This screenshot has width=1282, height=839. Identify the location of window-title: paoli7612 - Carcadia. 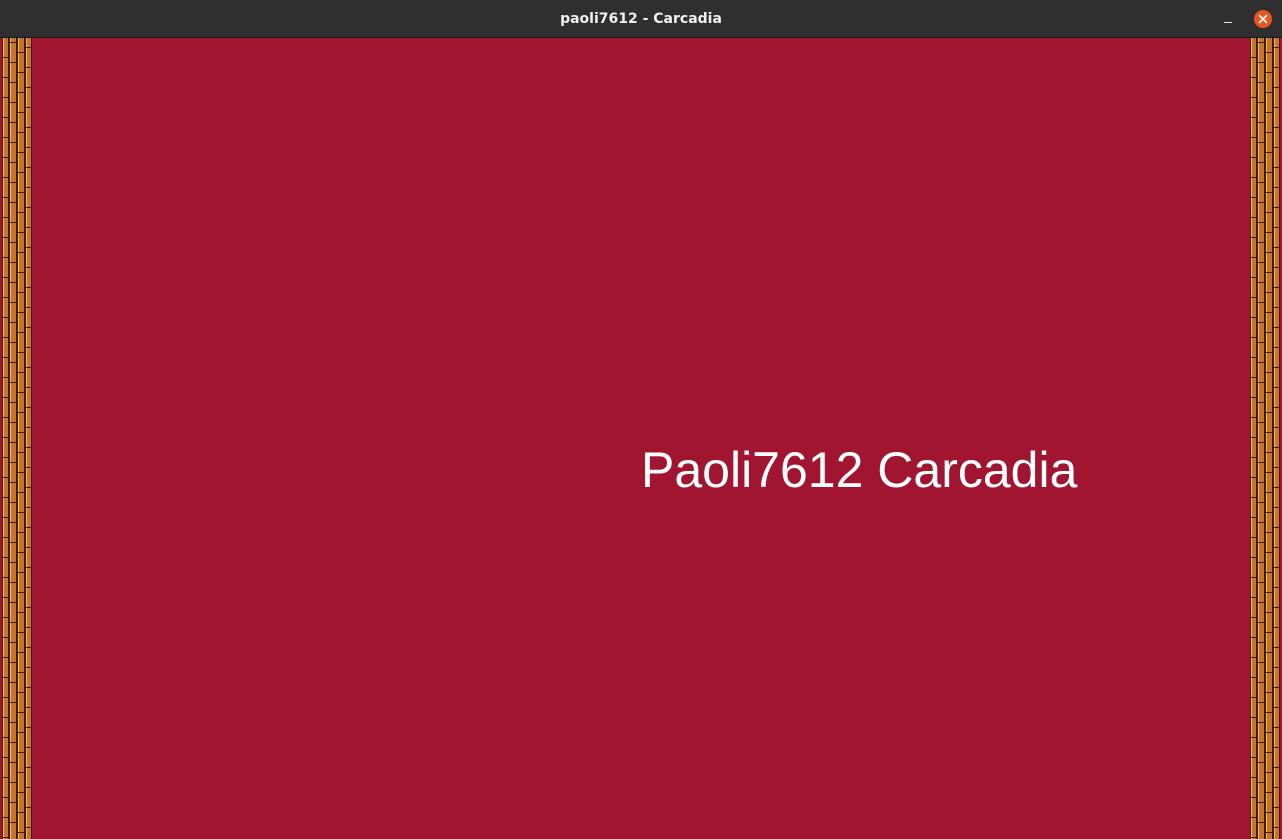
(641, 19).